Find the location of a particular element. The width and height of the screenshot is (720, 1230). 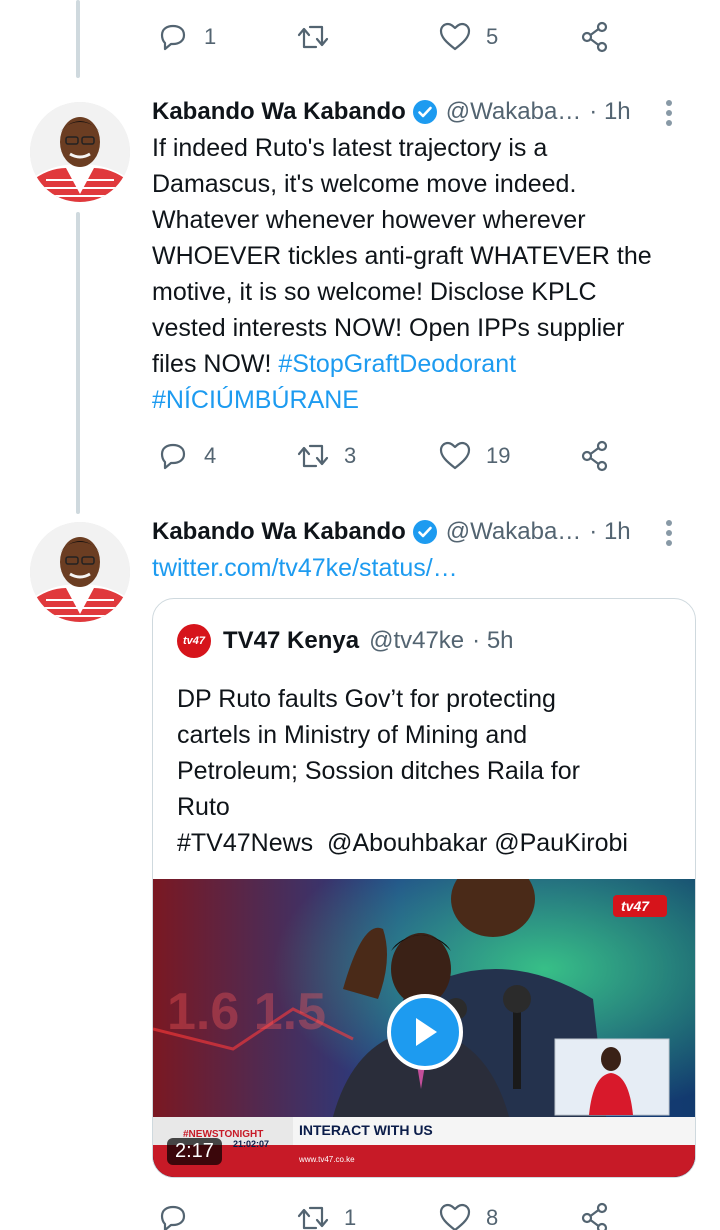

quoted-text-line: #TV47News @Abouhbakar @PauKirobi is located at coordinates (402, 843).